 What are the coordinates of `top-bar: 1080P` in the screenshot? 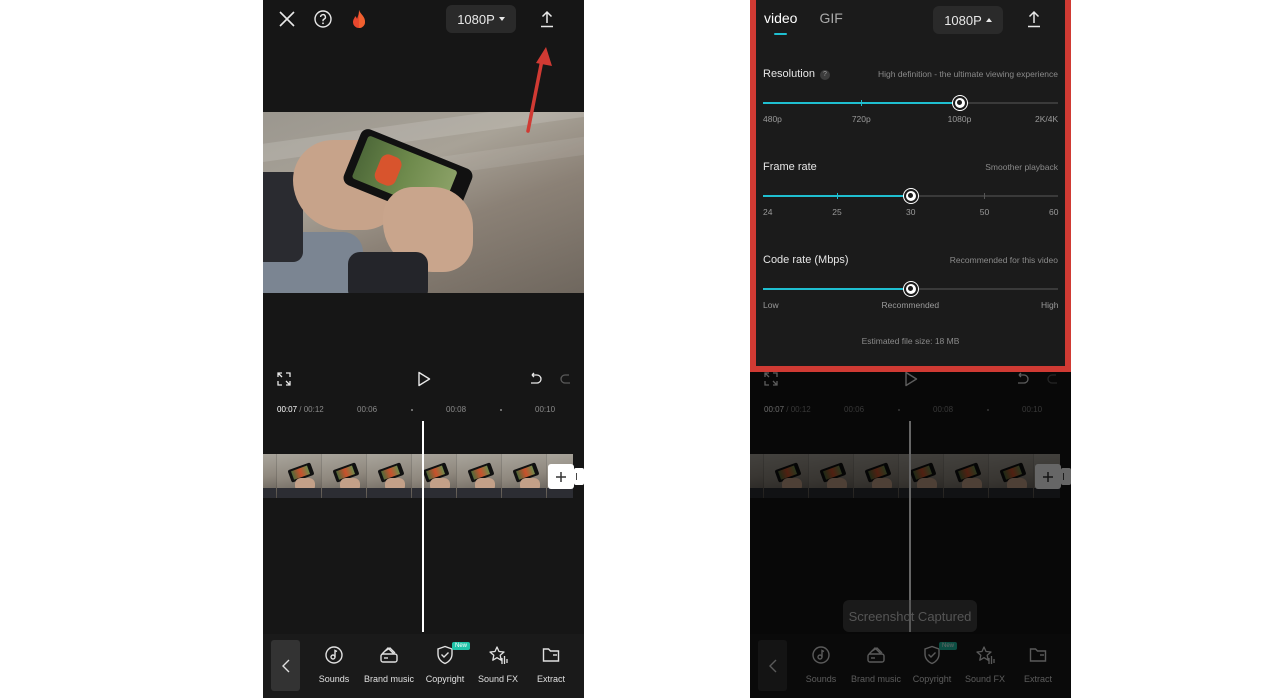 It's located at (423, 20).